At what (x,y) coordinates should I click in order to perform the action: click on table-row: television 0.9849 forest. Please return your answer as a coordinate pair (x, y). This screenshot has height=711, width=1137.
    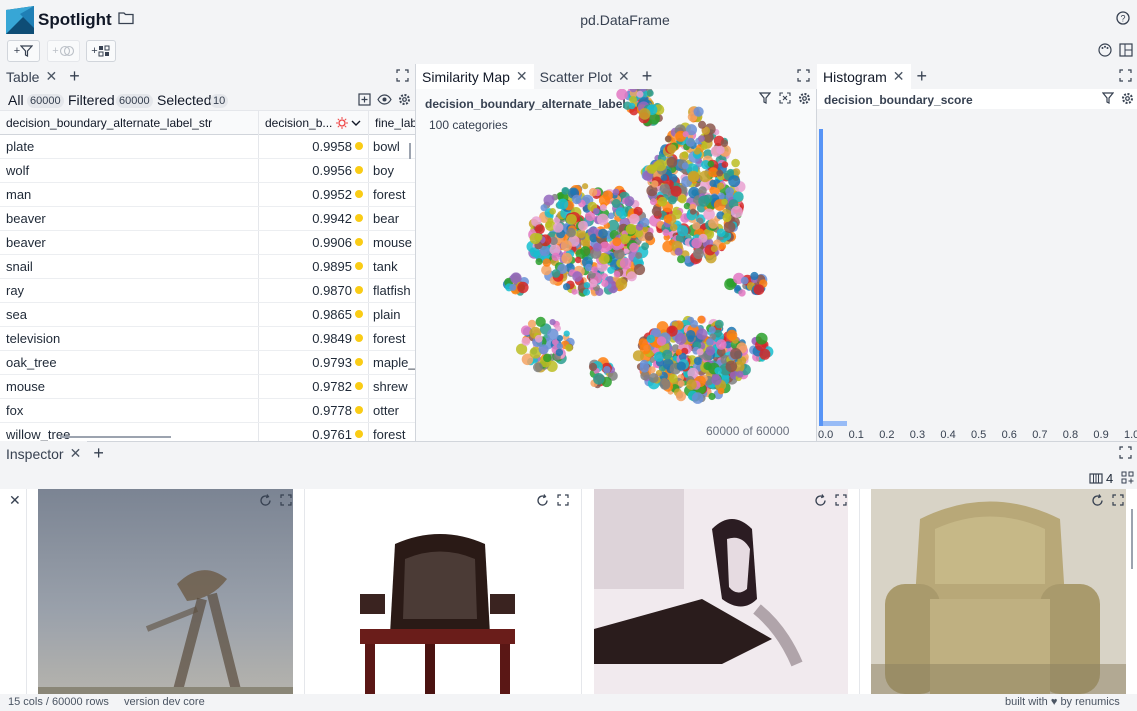
    Looking at the image, I should click on (207, 339).